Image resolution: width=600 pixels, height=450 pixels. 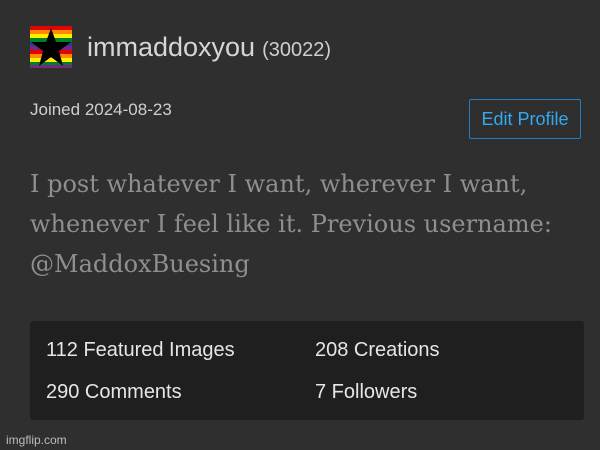 I want to click on username: immaddoxyou, so click(x=171, y=46).